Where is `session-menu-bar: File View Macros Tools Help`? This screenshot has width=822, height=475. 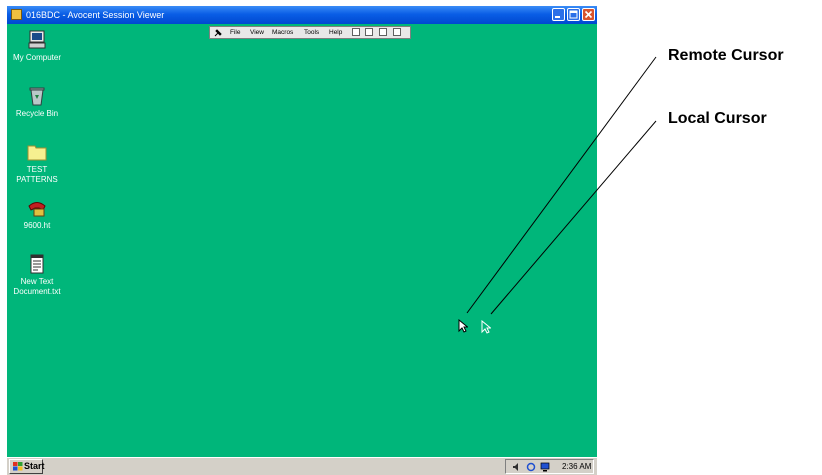
session-menu-bar: File View Macros Tools Help is located at coordinates (310, 32).